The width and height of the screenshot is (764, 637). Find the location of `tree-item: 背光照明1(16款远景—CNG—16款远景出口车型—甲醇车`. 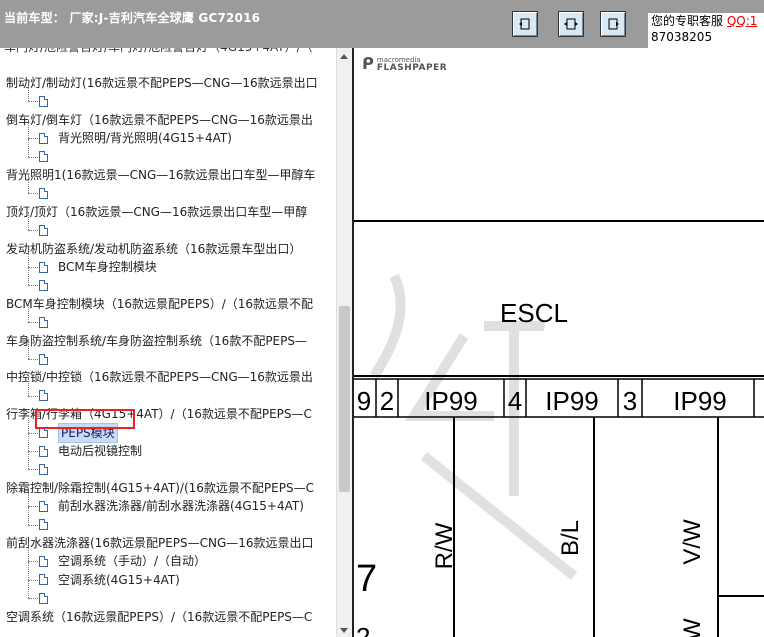

tree-item: 背光照明1(16款远景—CNG—16款远景出口车型—甲醇车 is located at coordinates (161, 175).